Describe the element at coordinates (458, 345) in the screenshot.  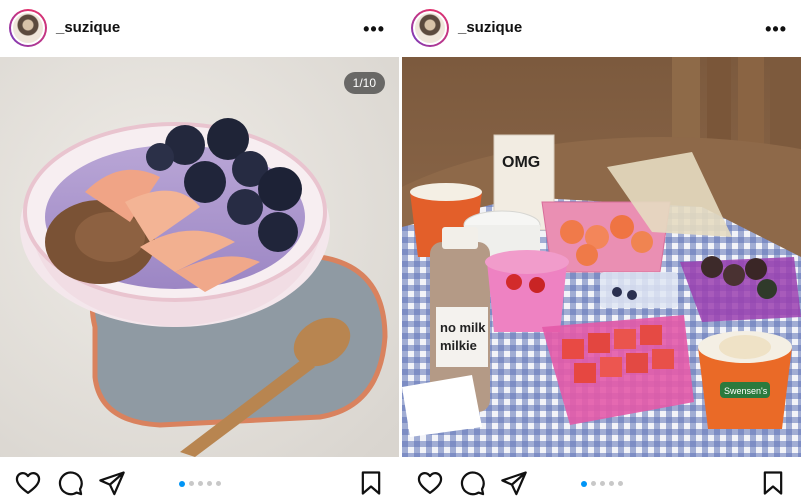
I see `bottle-label-line2: milkie` at that location.